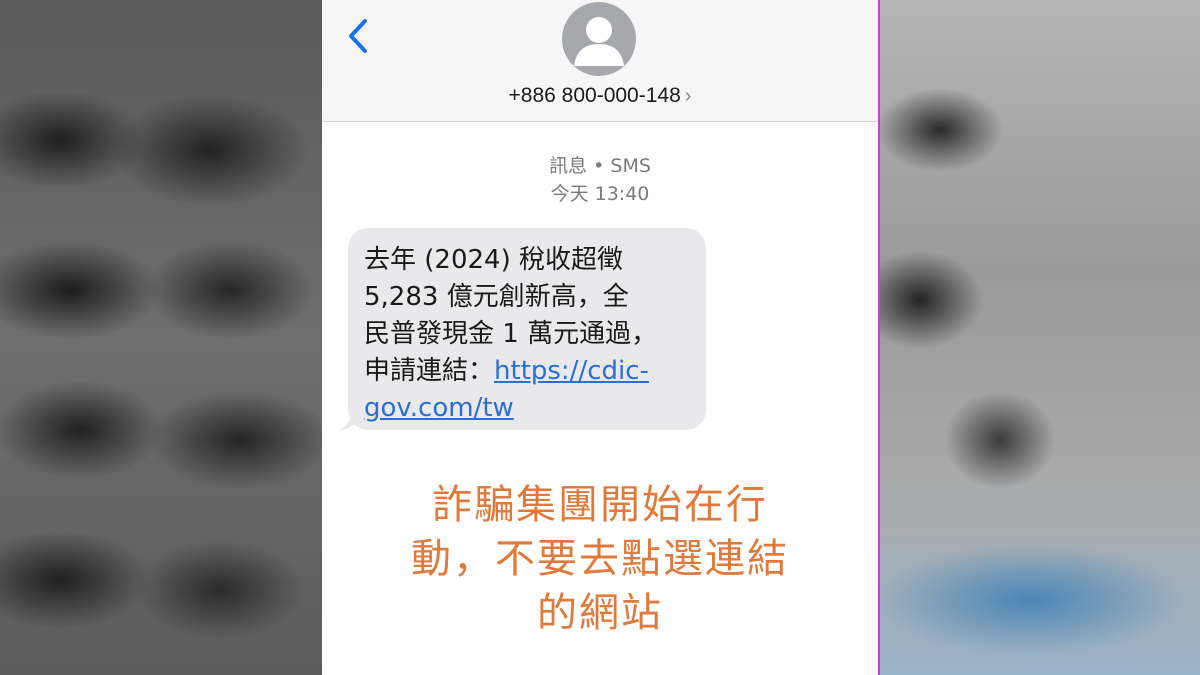  I want to click on warning-line-3: 的網站, so click(600, 613).